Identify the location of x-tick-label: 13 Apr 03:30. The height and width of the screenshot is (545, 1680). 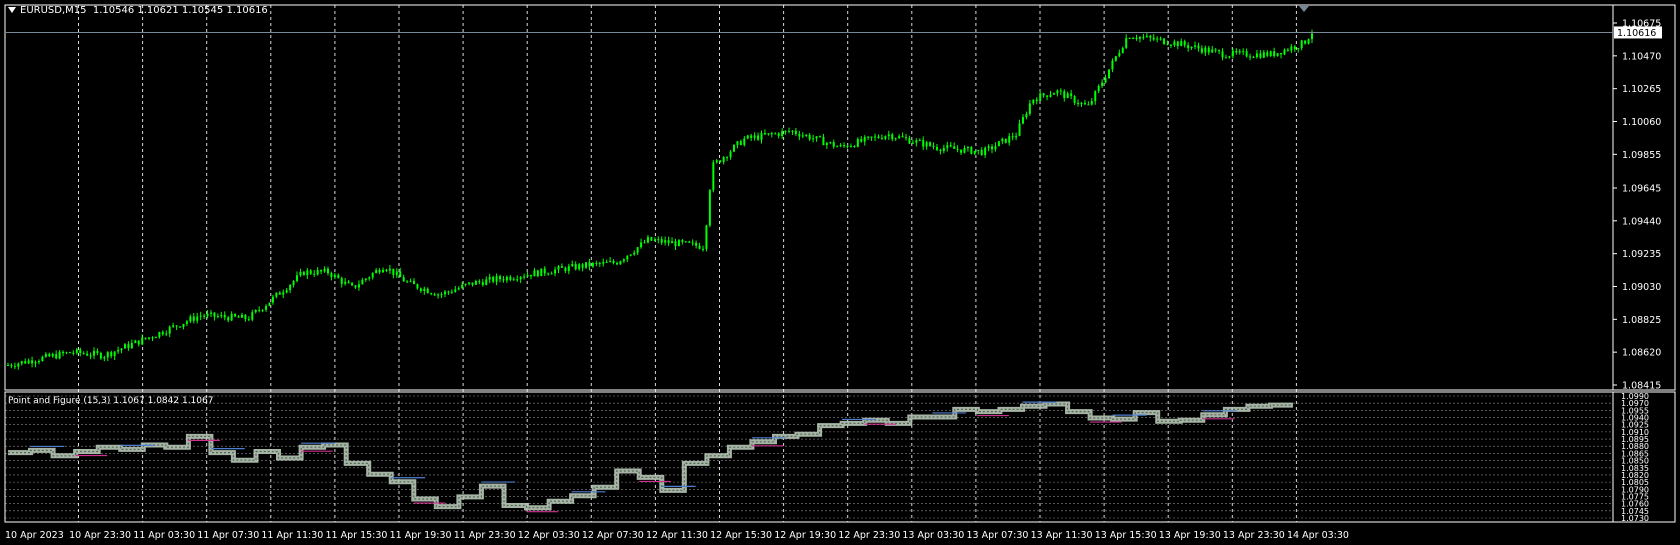
(933, 535).